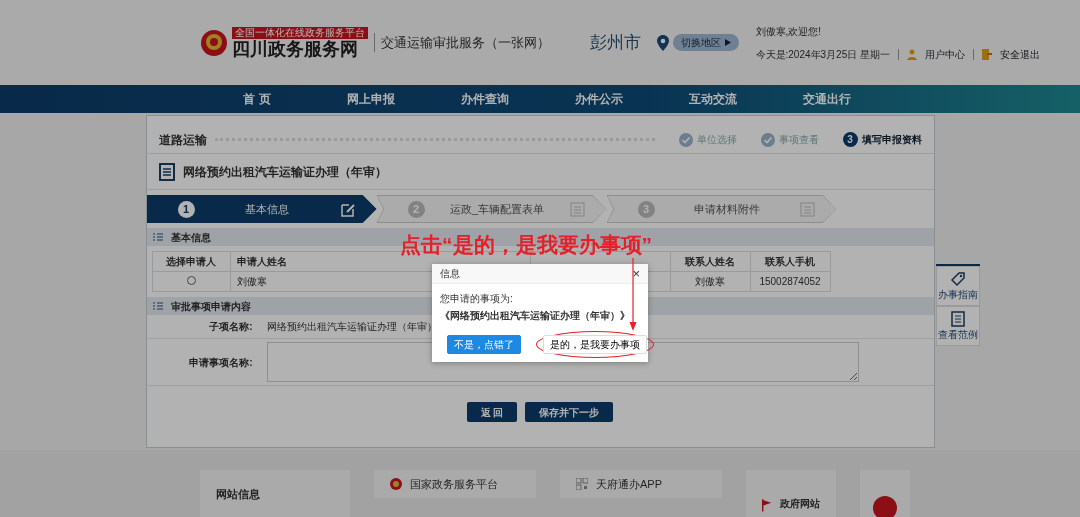 The image size is (1080, 517). I want to click on step-label: 单位选择, so click(716, 140).